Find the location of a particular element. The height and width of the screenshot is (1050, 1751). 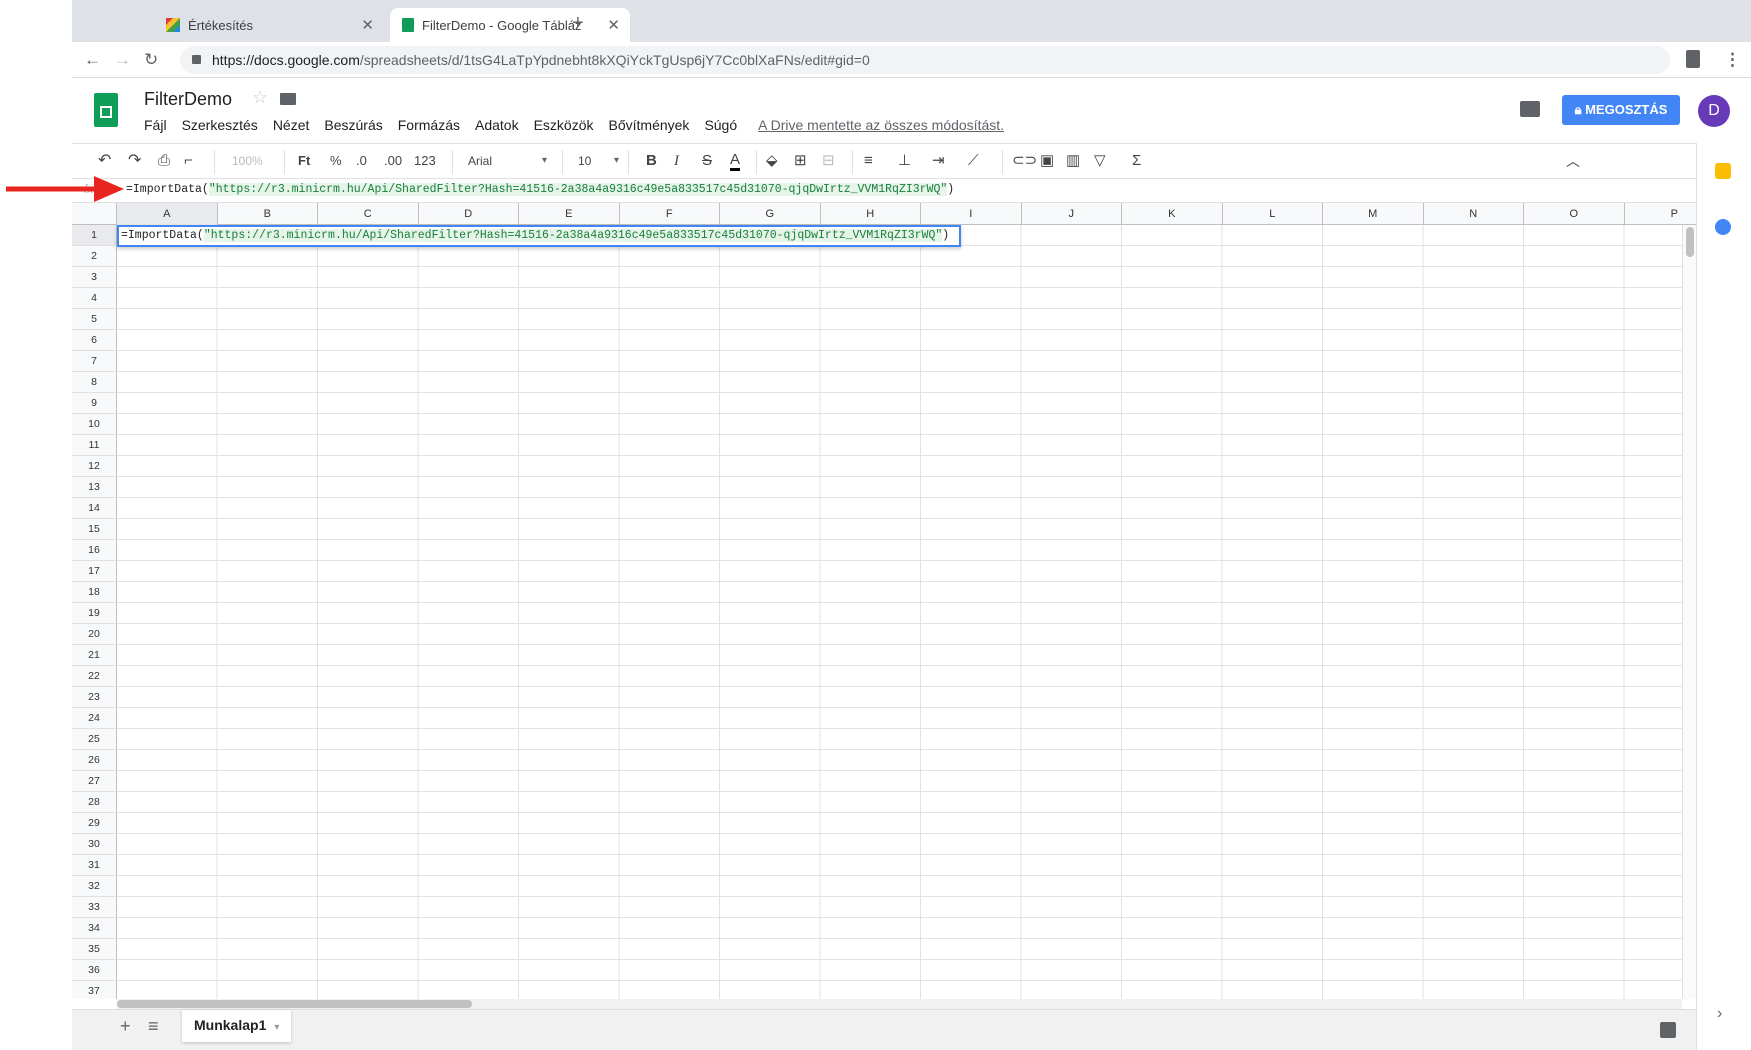

insert-chart-icon: ▥ is located at coordinates (1073, 161).